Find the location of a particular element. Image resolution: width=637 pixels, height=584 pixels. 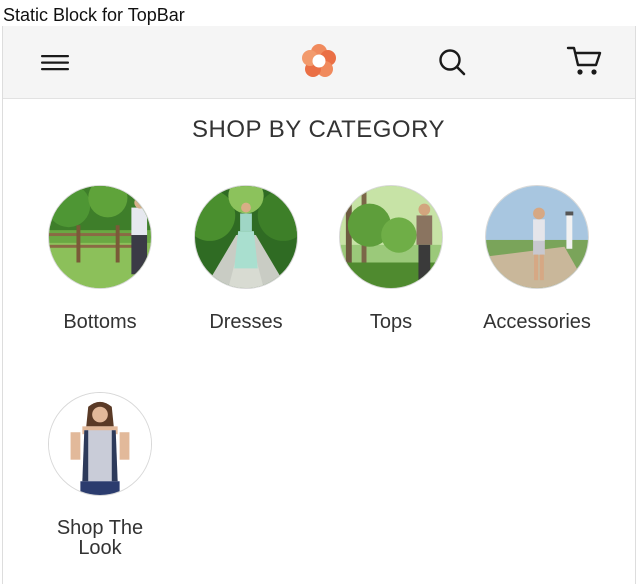

category-image-tops is located at coordinates (391, 237).